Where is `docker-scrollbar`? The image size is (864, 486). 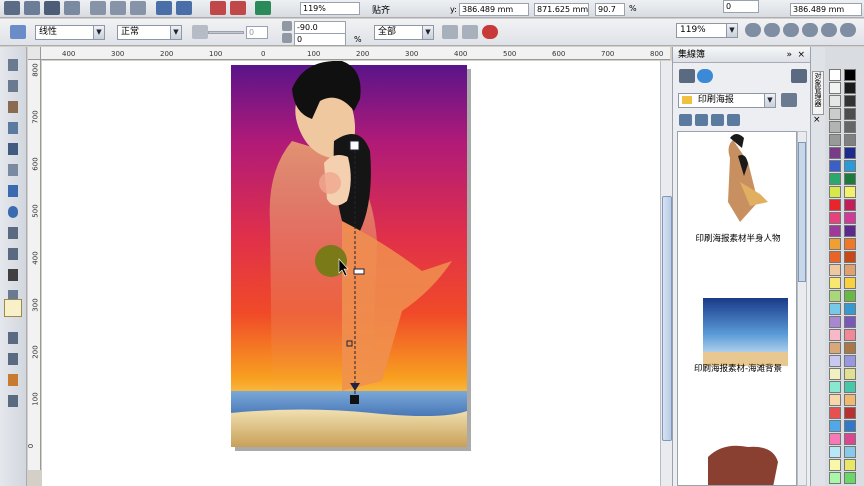
docker-scrollbar is located at coordinates (802, 308).